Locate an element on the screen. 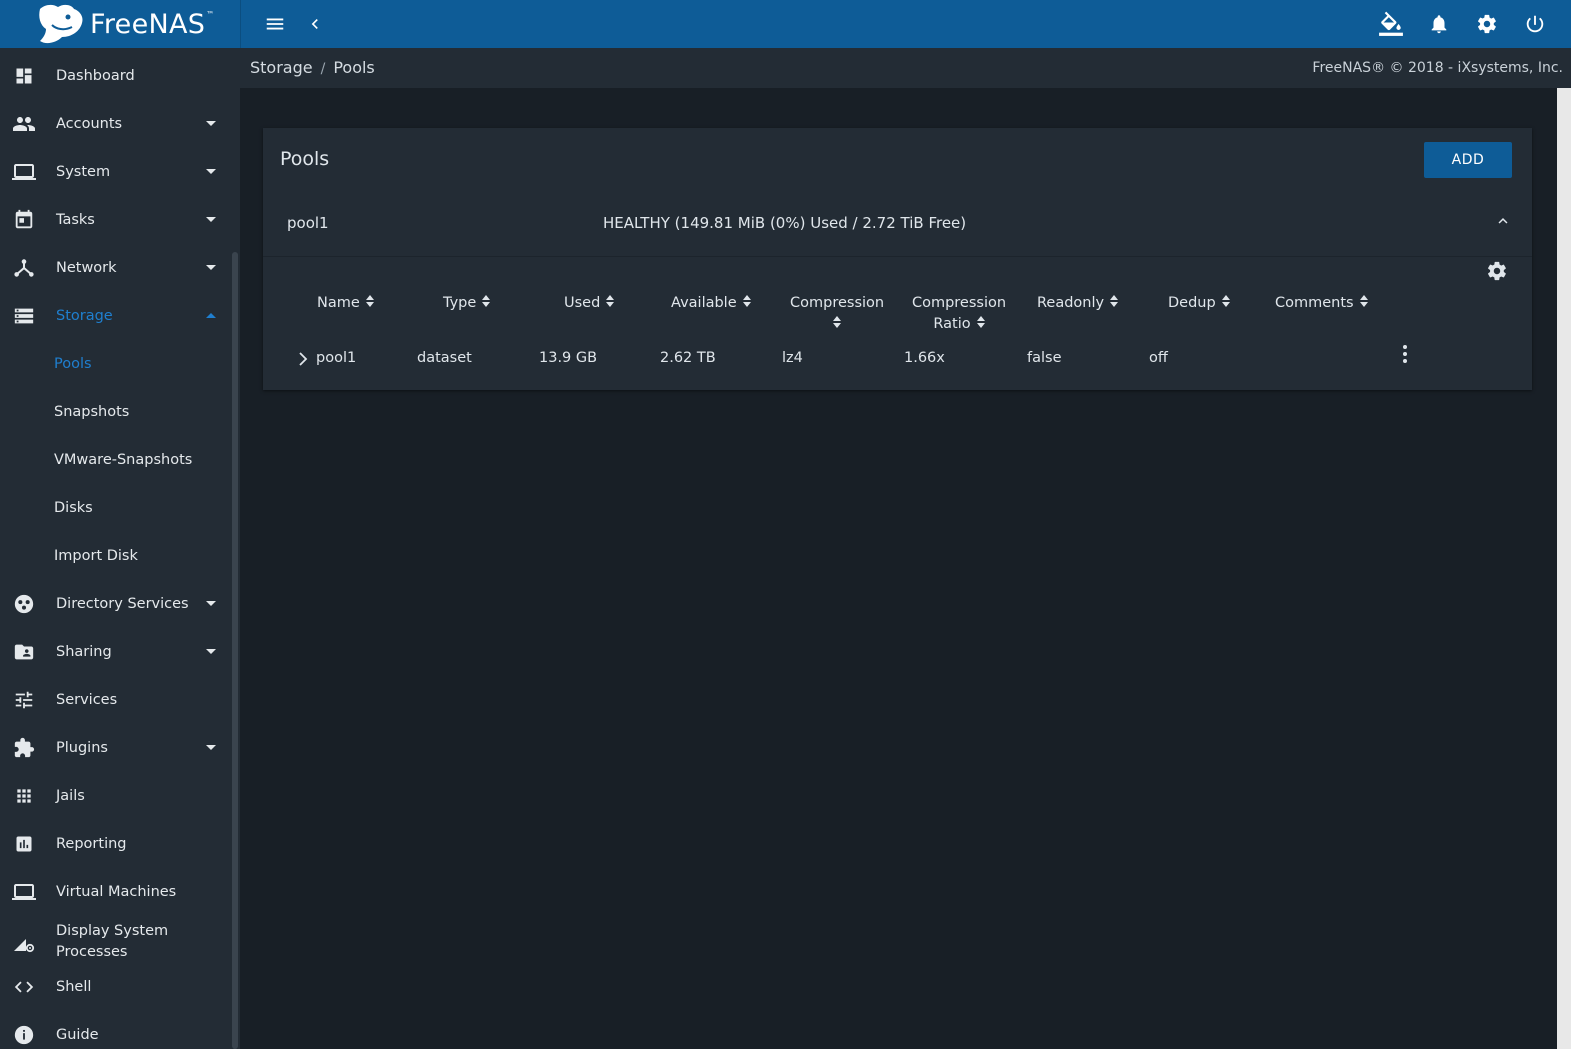 The height and width of the screenshot is (1049, 1571). add-pool-button: ADD is located at coordinates (1468, 160).